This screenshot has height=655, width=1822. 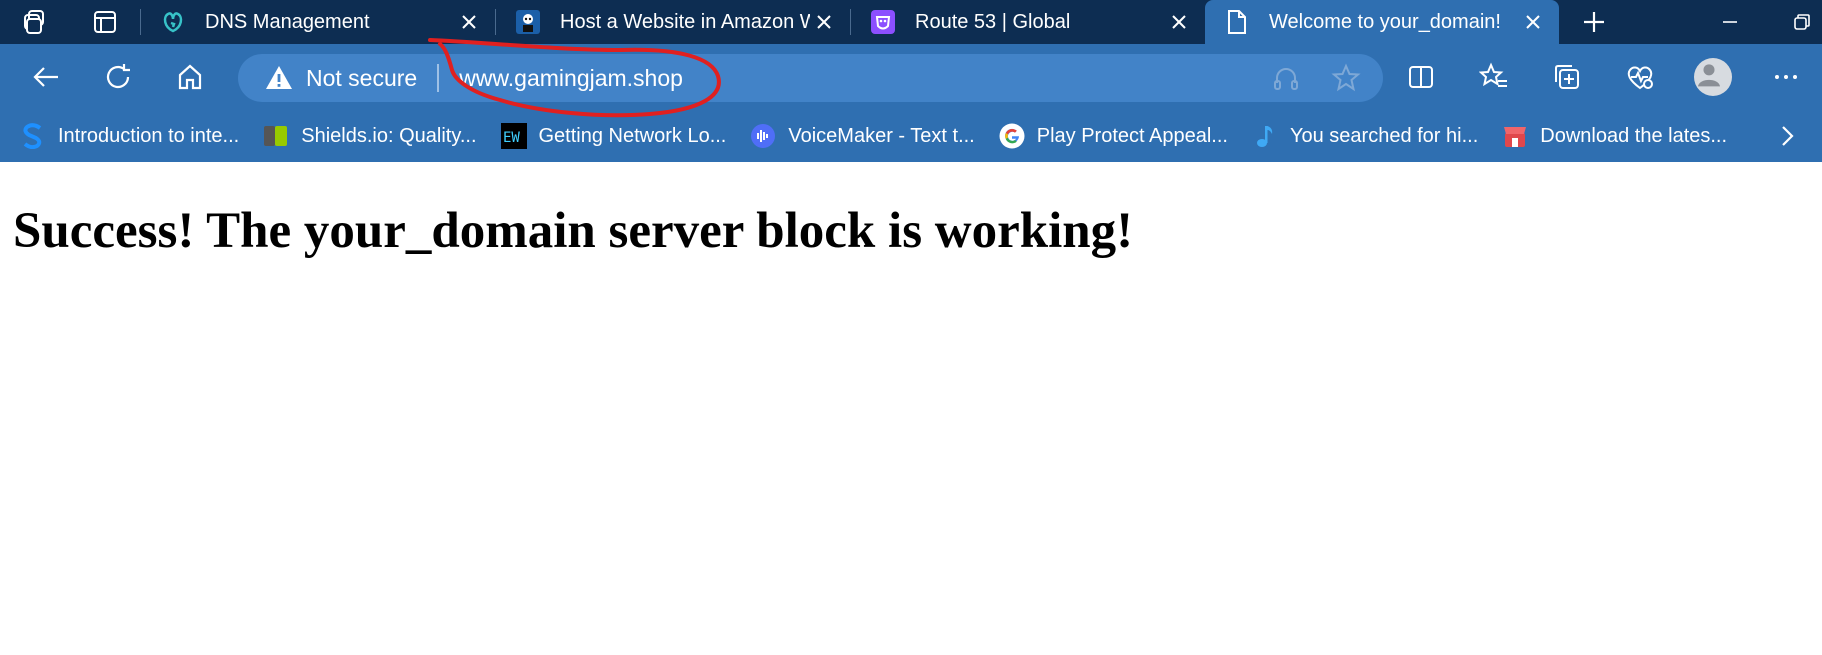 What do you see at coordinates (1606, 77) in the screenshot?
I see `toolbar-right-tools` at bounding box center [1606, 77].